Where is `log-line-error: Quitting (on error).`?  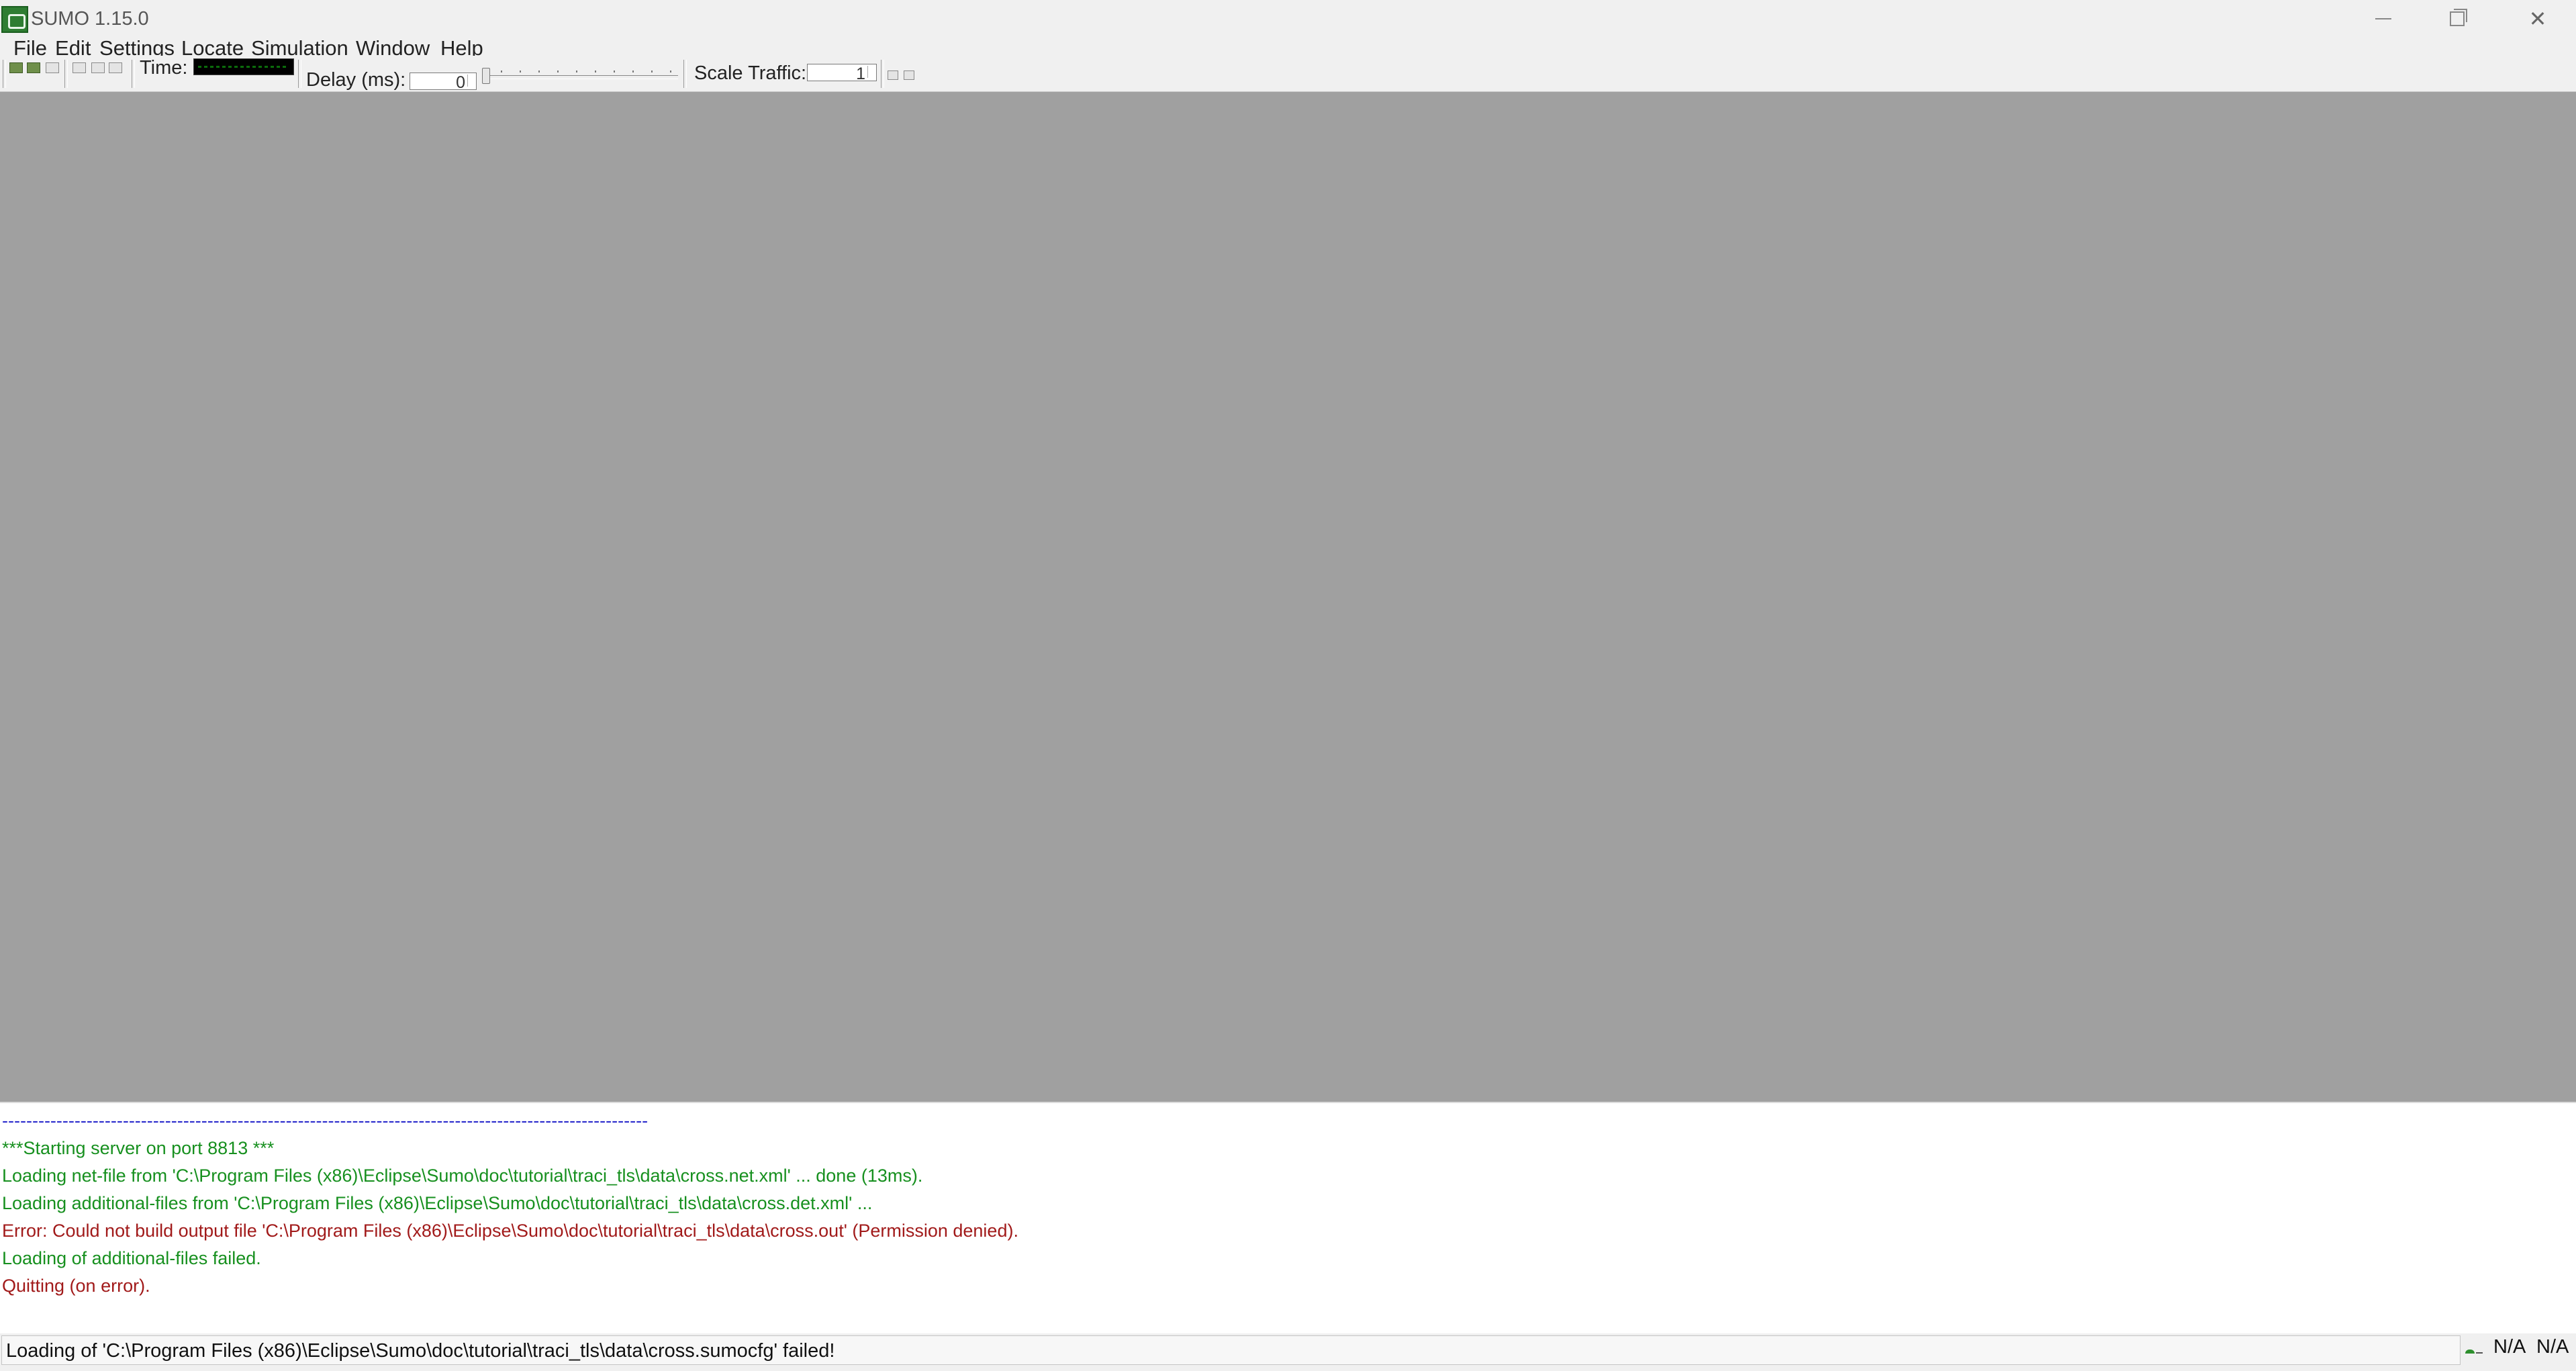
log-line-error: Quitting (on error). is located at coordinates (76, 1286).